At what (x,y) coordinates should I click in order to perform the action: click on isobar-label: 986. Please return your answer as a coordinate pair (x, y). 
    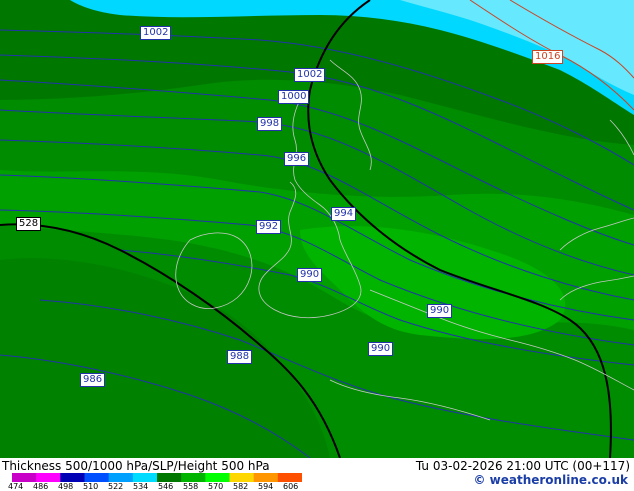
    Looking at the image, I should click on (93, 380).